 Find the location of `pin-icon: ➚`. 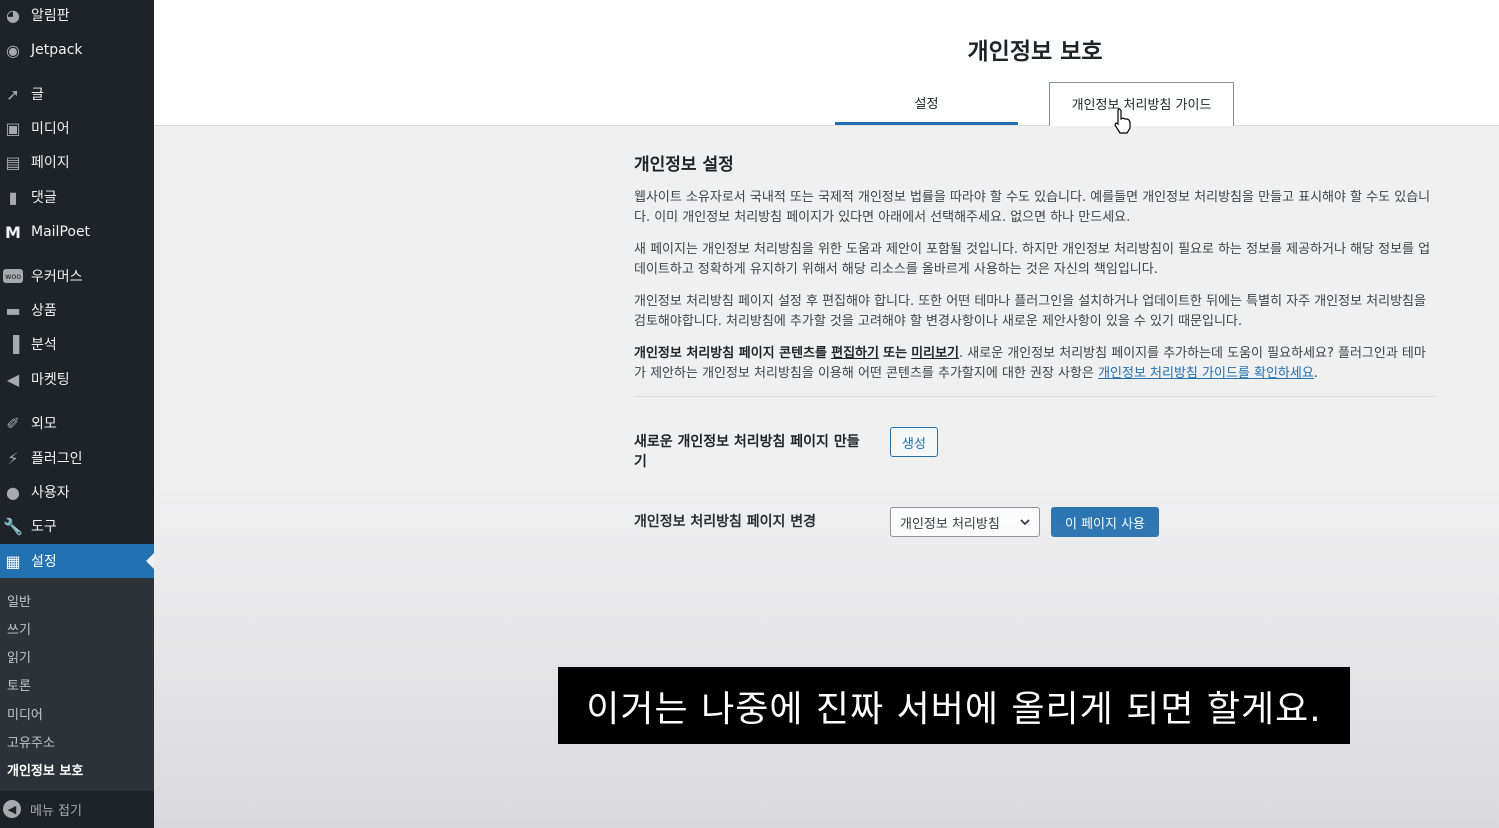

pin-icon: ➚ is located at coordinates (13, 94).